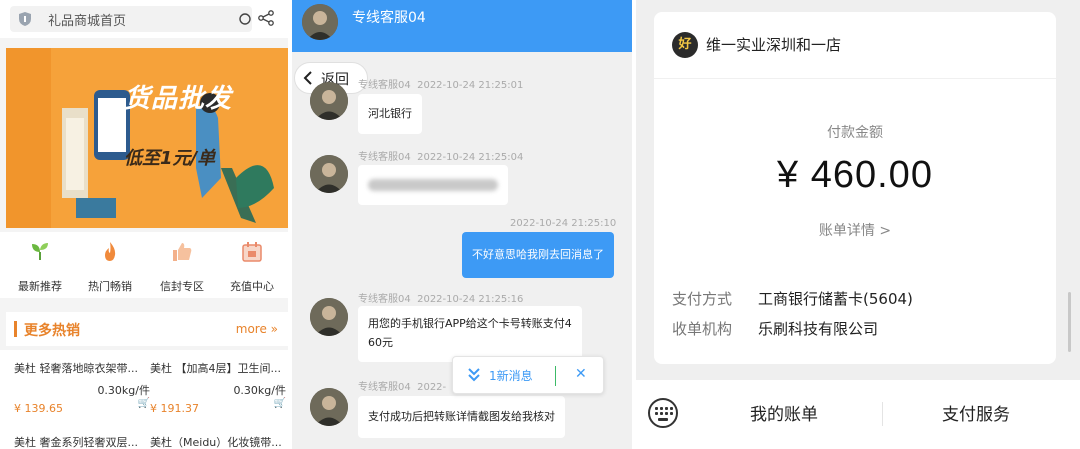 The height and width of the screenshot is (449, 1080). What do you see at coordinates (774, 45) in the screenshot?
I see `merchant-name: 维一实业深圳和一店` at bounding box center [774, 45].